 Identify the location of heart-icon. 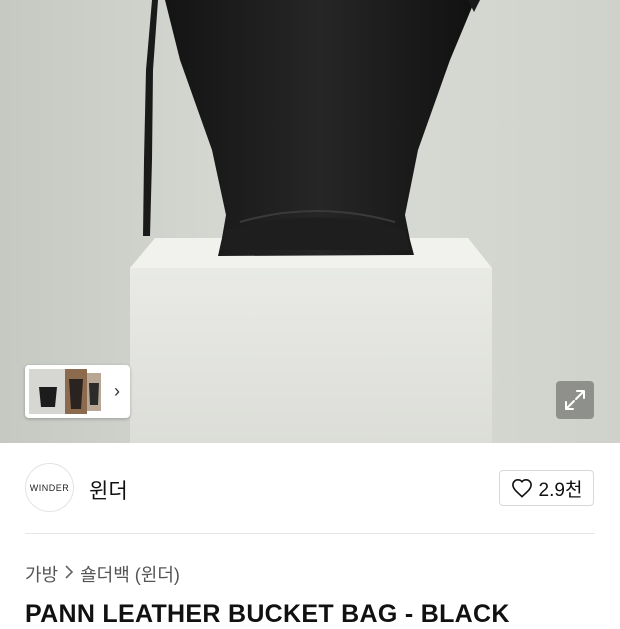
(521, 488).